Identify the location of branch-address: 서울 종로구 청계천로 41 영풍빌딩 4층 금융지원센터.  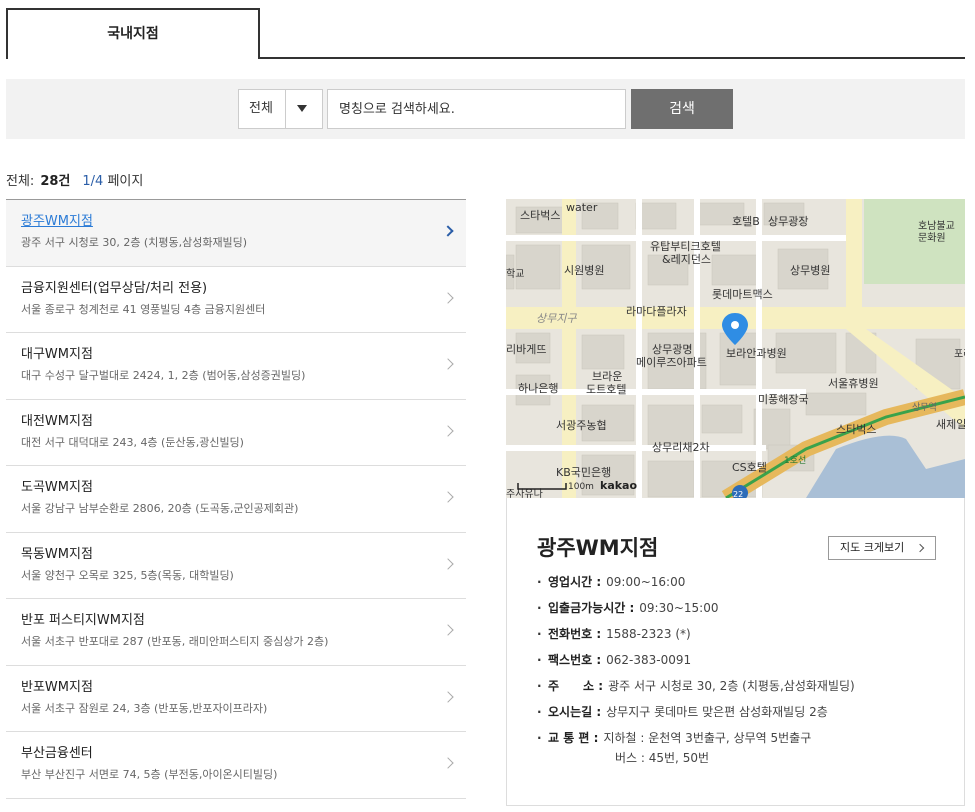
(143, 309).